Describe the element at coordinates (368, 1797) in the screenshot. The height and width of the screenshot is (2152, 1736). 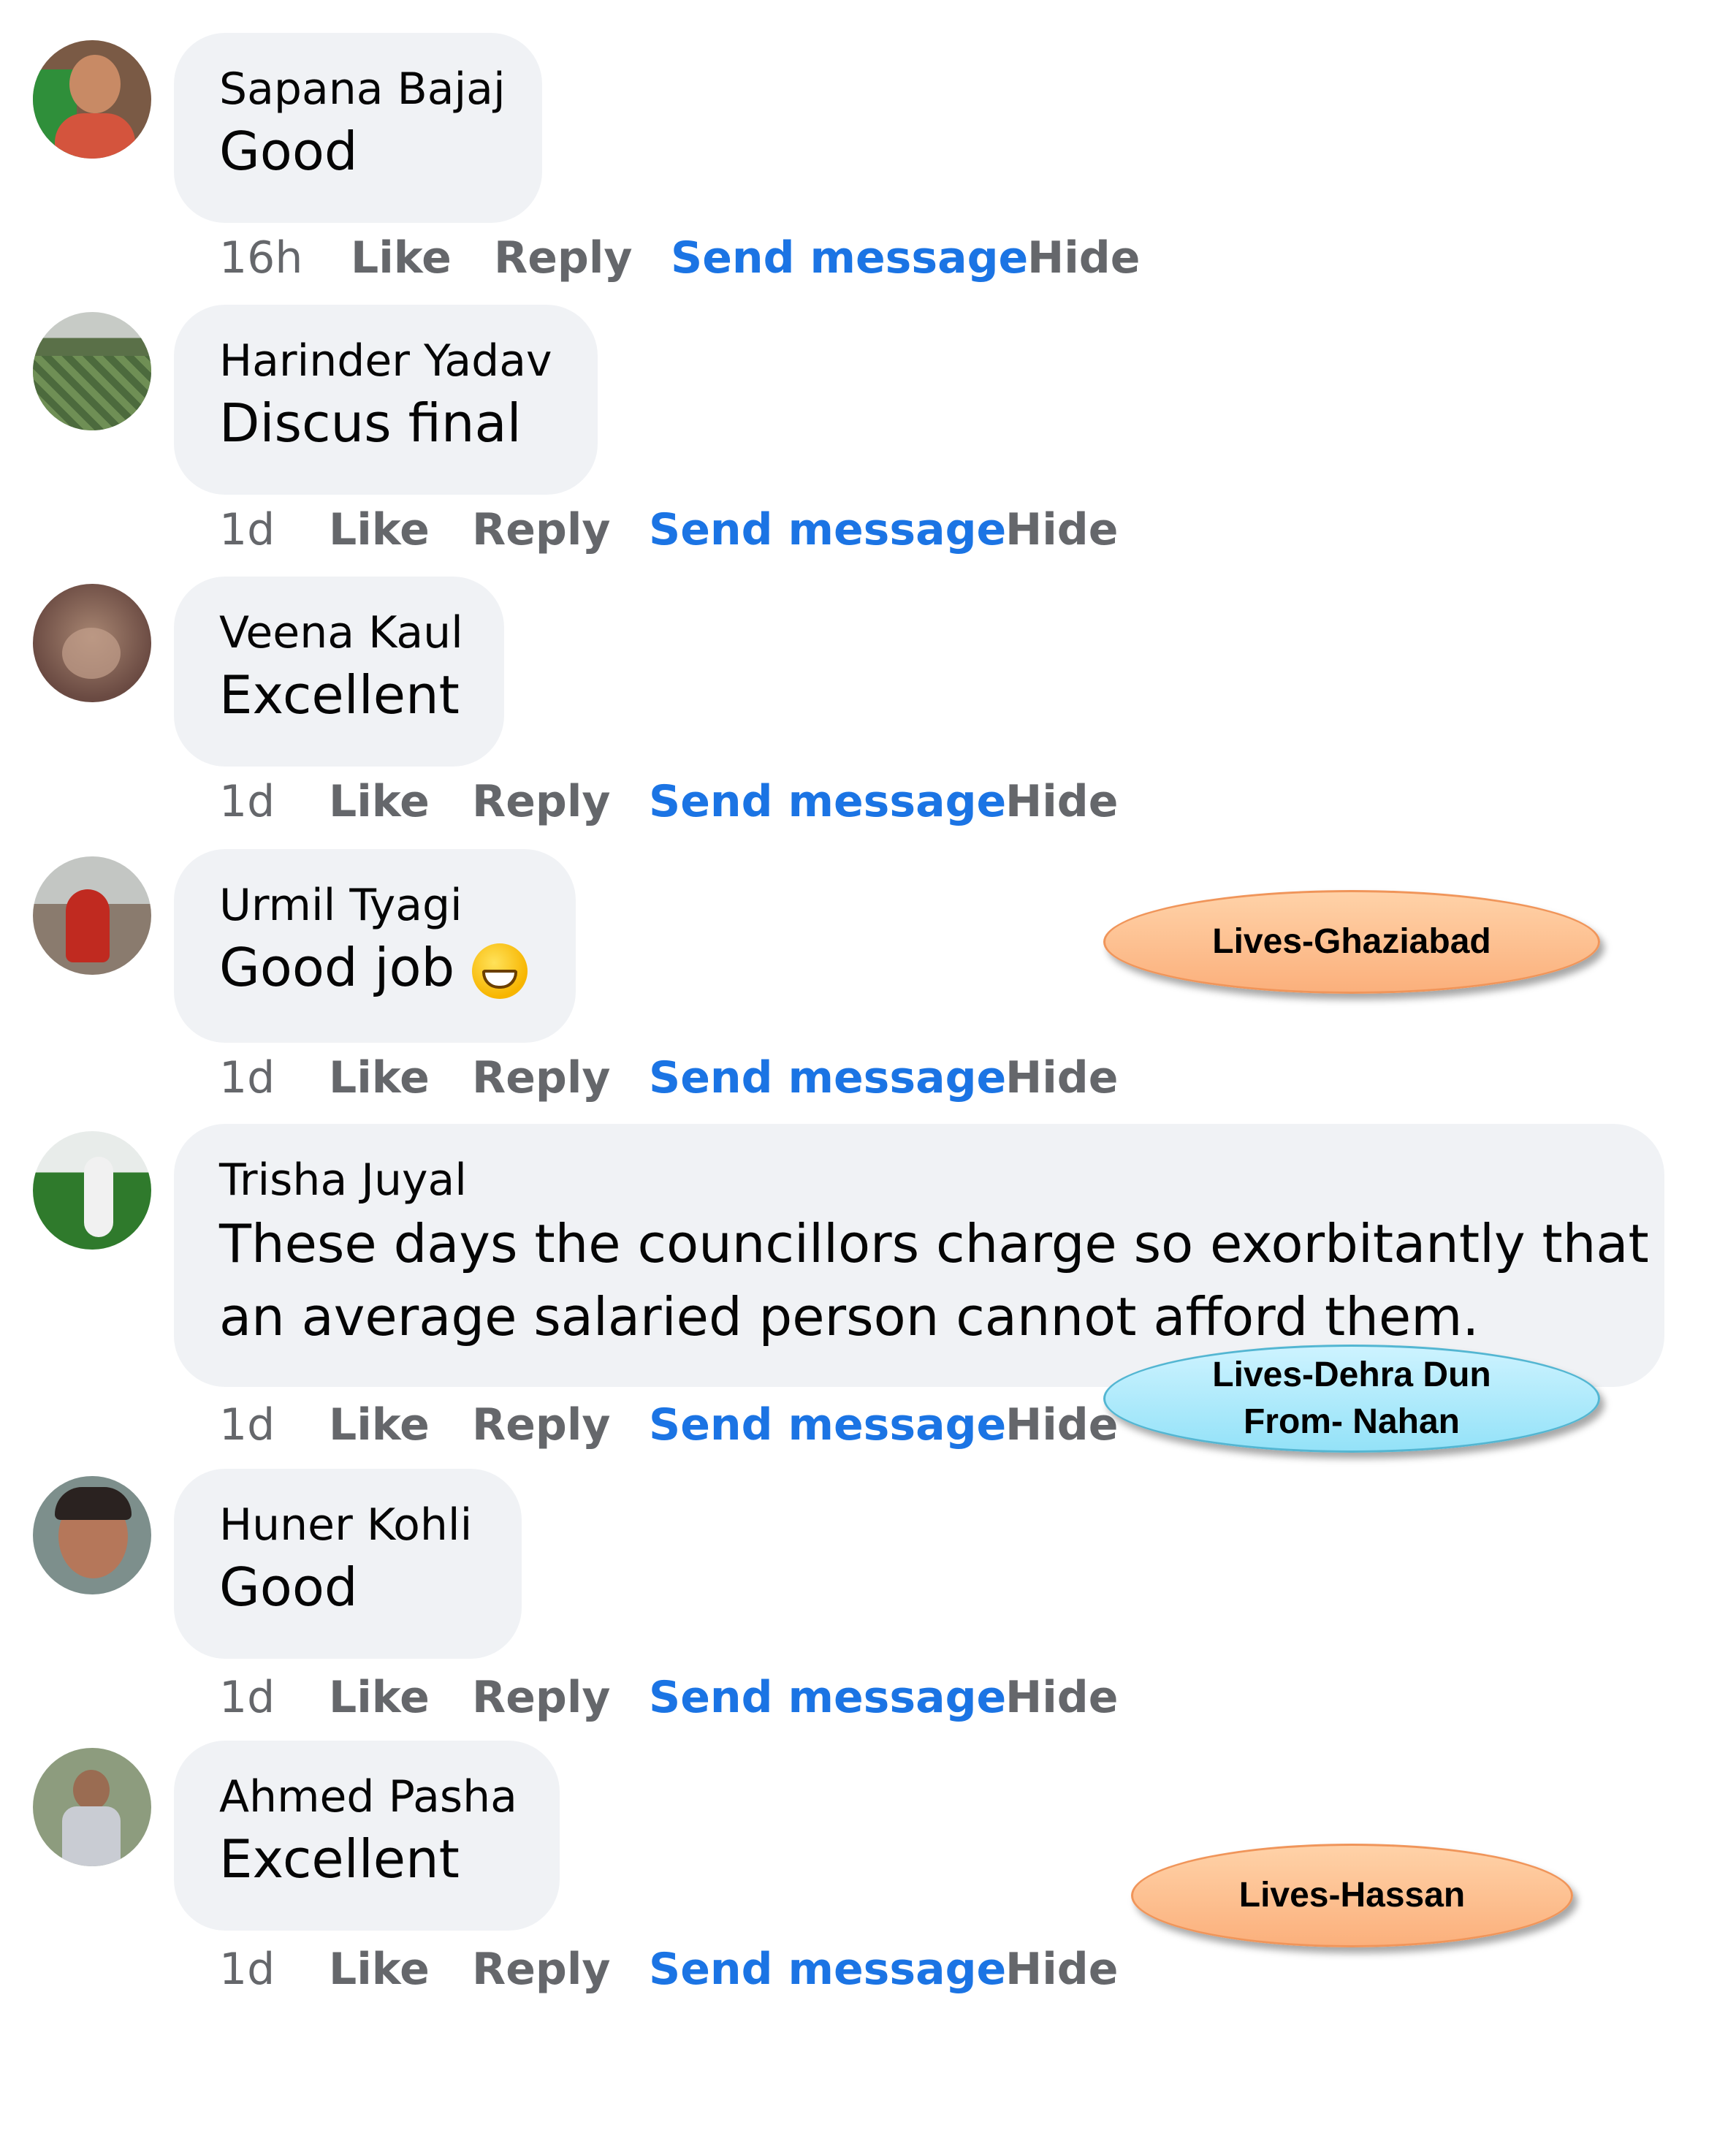
I see `commenter-name: Ahmed Pasha` at that location.